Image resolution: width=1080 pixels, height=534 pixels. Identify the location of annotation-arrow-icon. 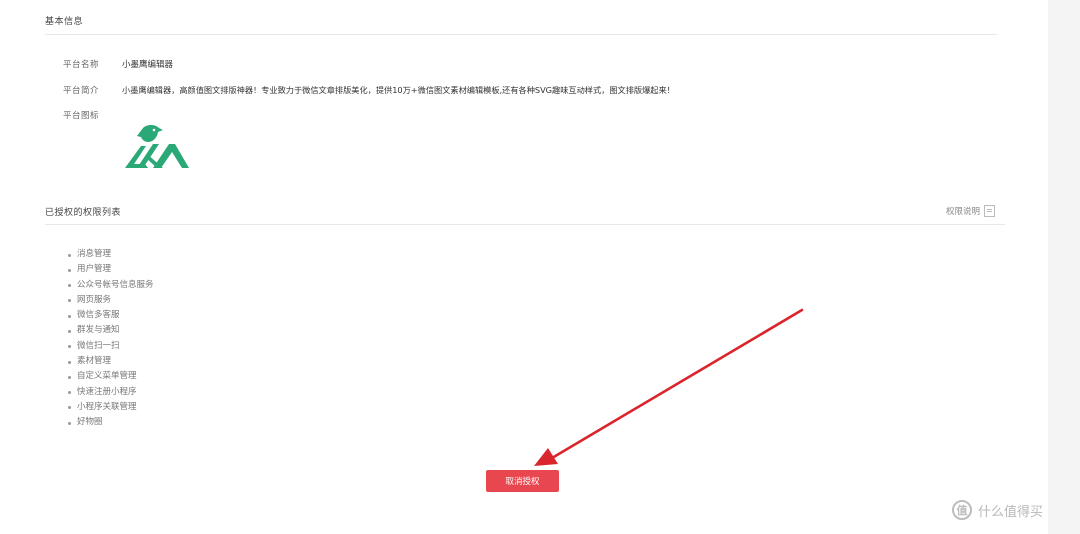
(669, 387).